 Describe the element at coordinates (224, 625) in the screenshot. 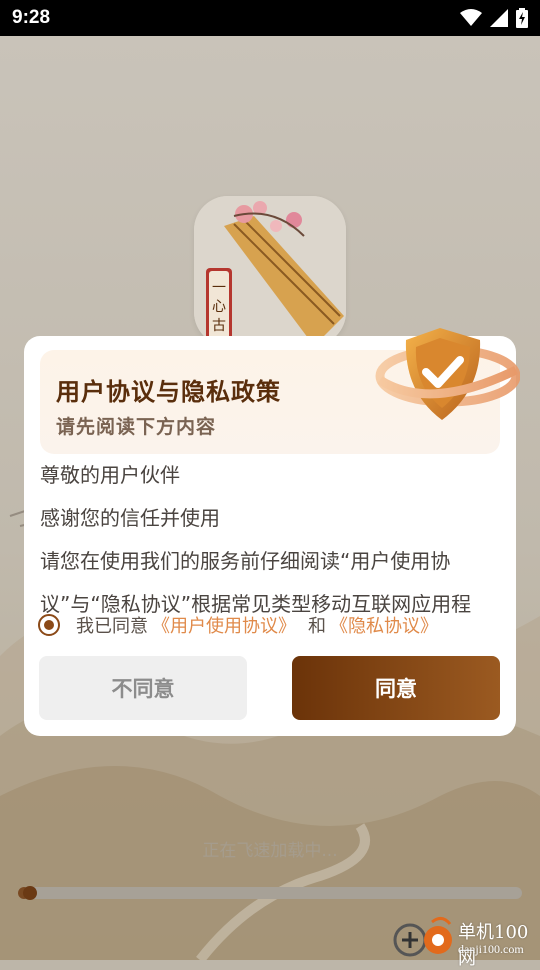

I see `user-agreement-link: 《用户使用协议》` at that location.